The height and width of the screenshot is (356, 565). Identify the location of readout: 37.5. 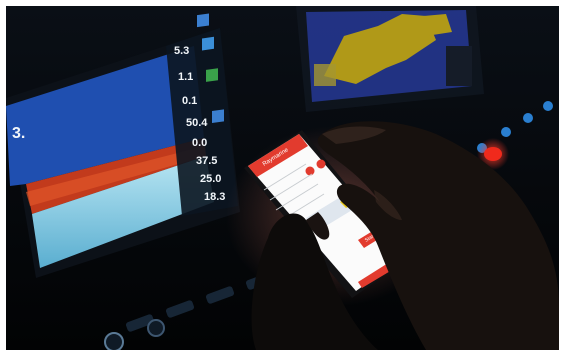
(206, 161).